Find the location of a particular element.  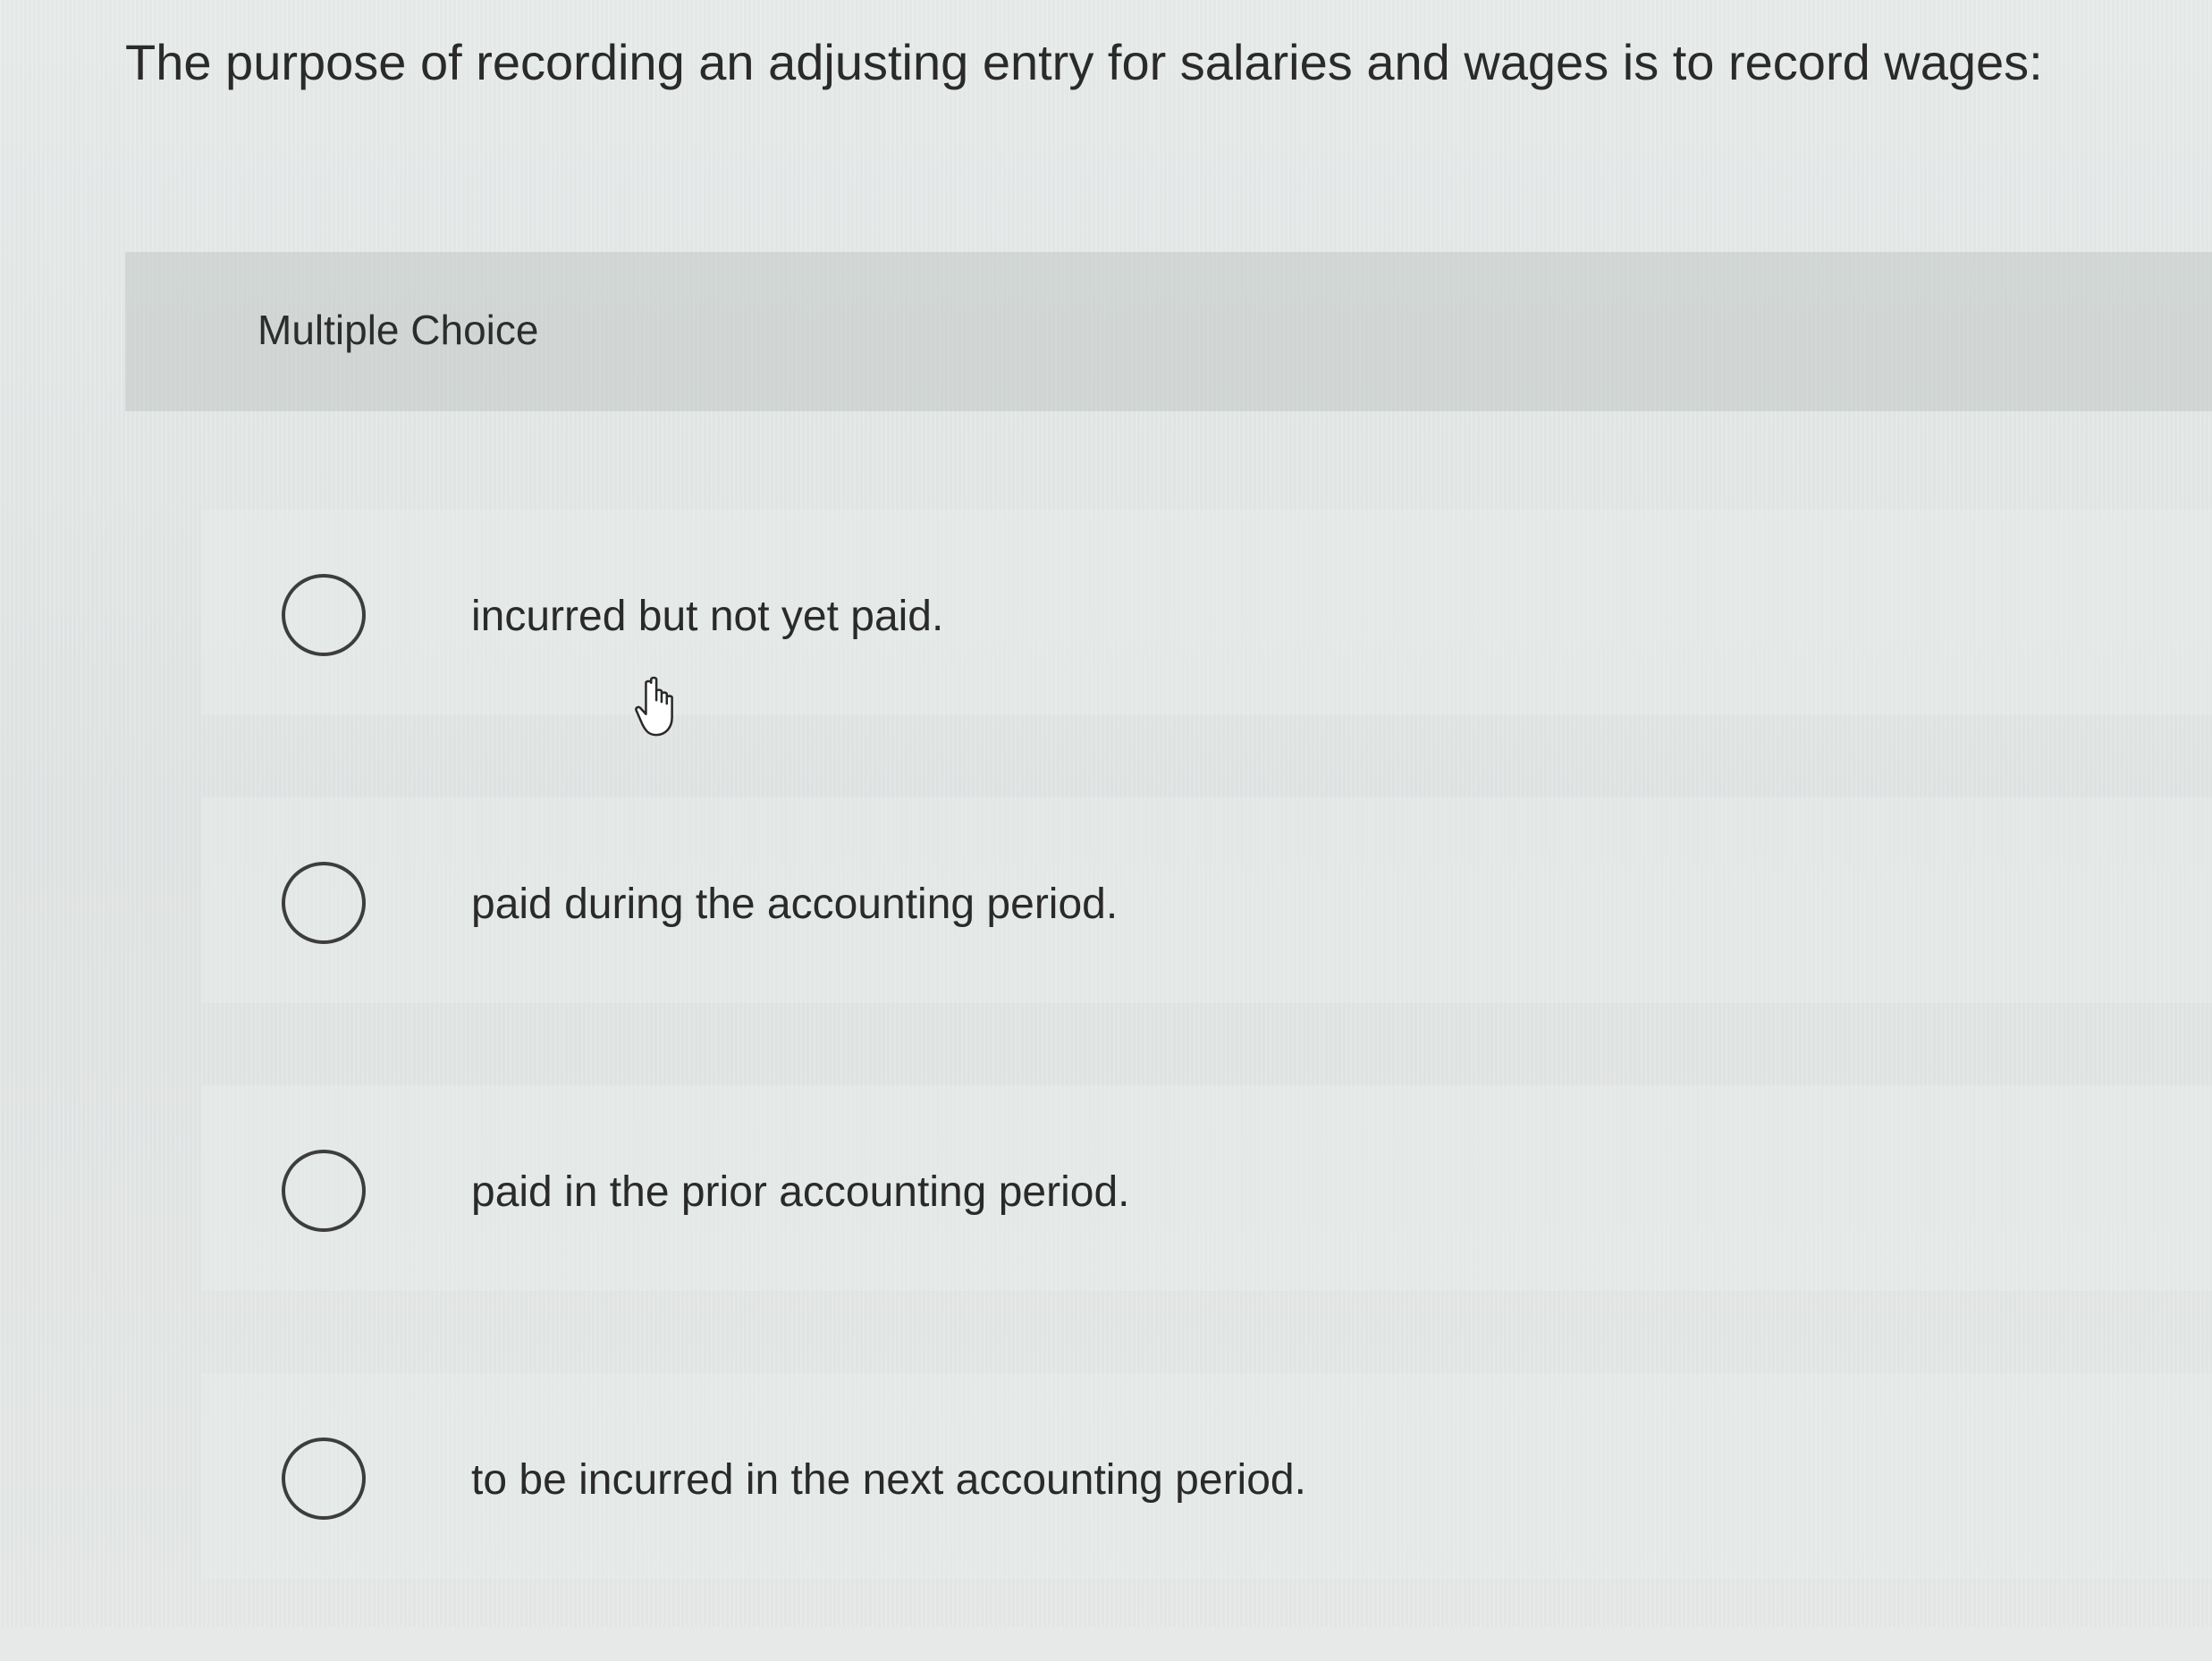

answer-option-label: paid in the prior accounting period. is located at coordinates (800, 1192).